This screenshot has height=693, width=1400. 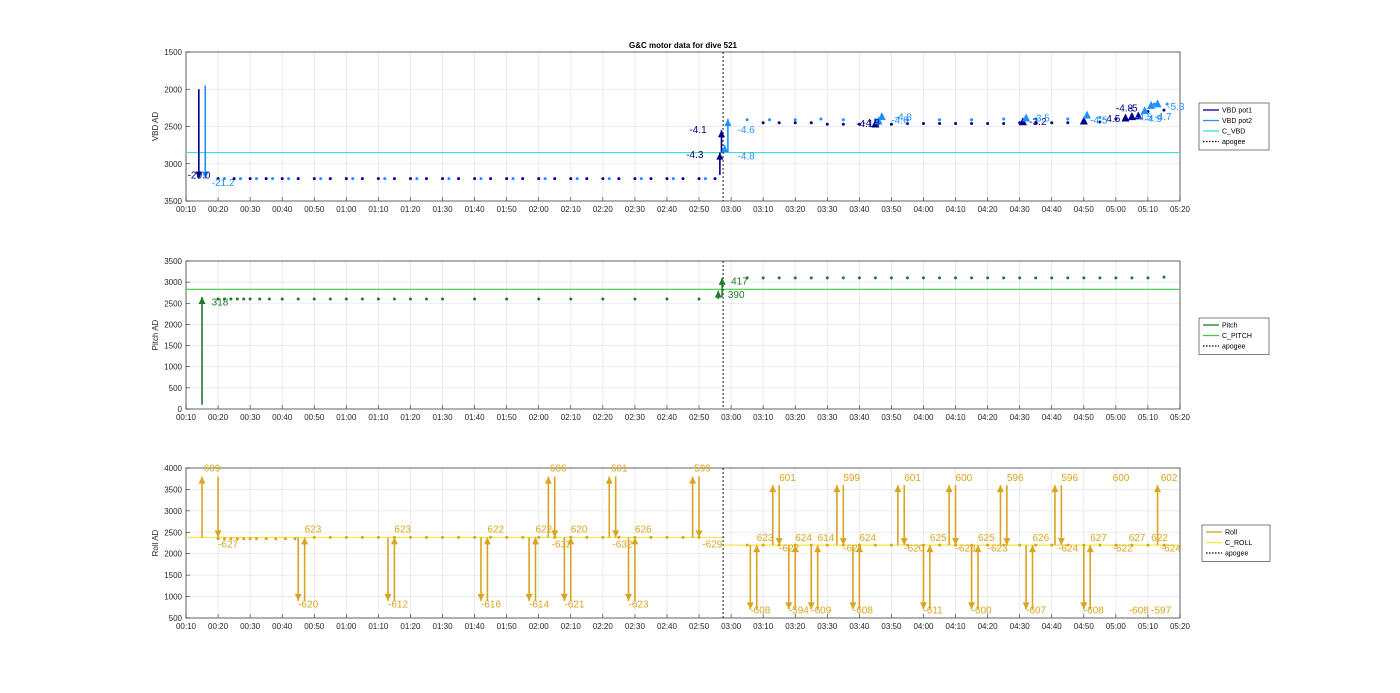 What do you see at coordinates (173, 468) in the screenshot?
I see `y-tick-label: 4000` at bounding box center [173, 468].